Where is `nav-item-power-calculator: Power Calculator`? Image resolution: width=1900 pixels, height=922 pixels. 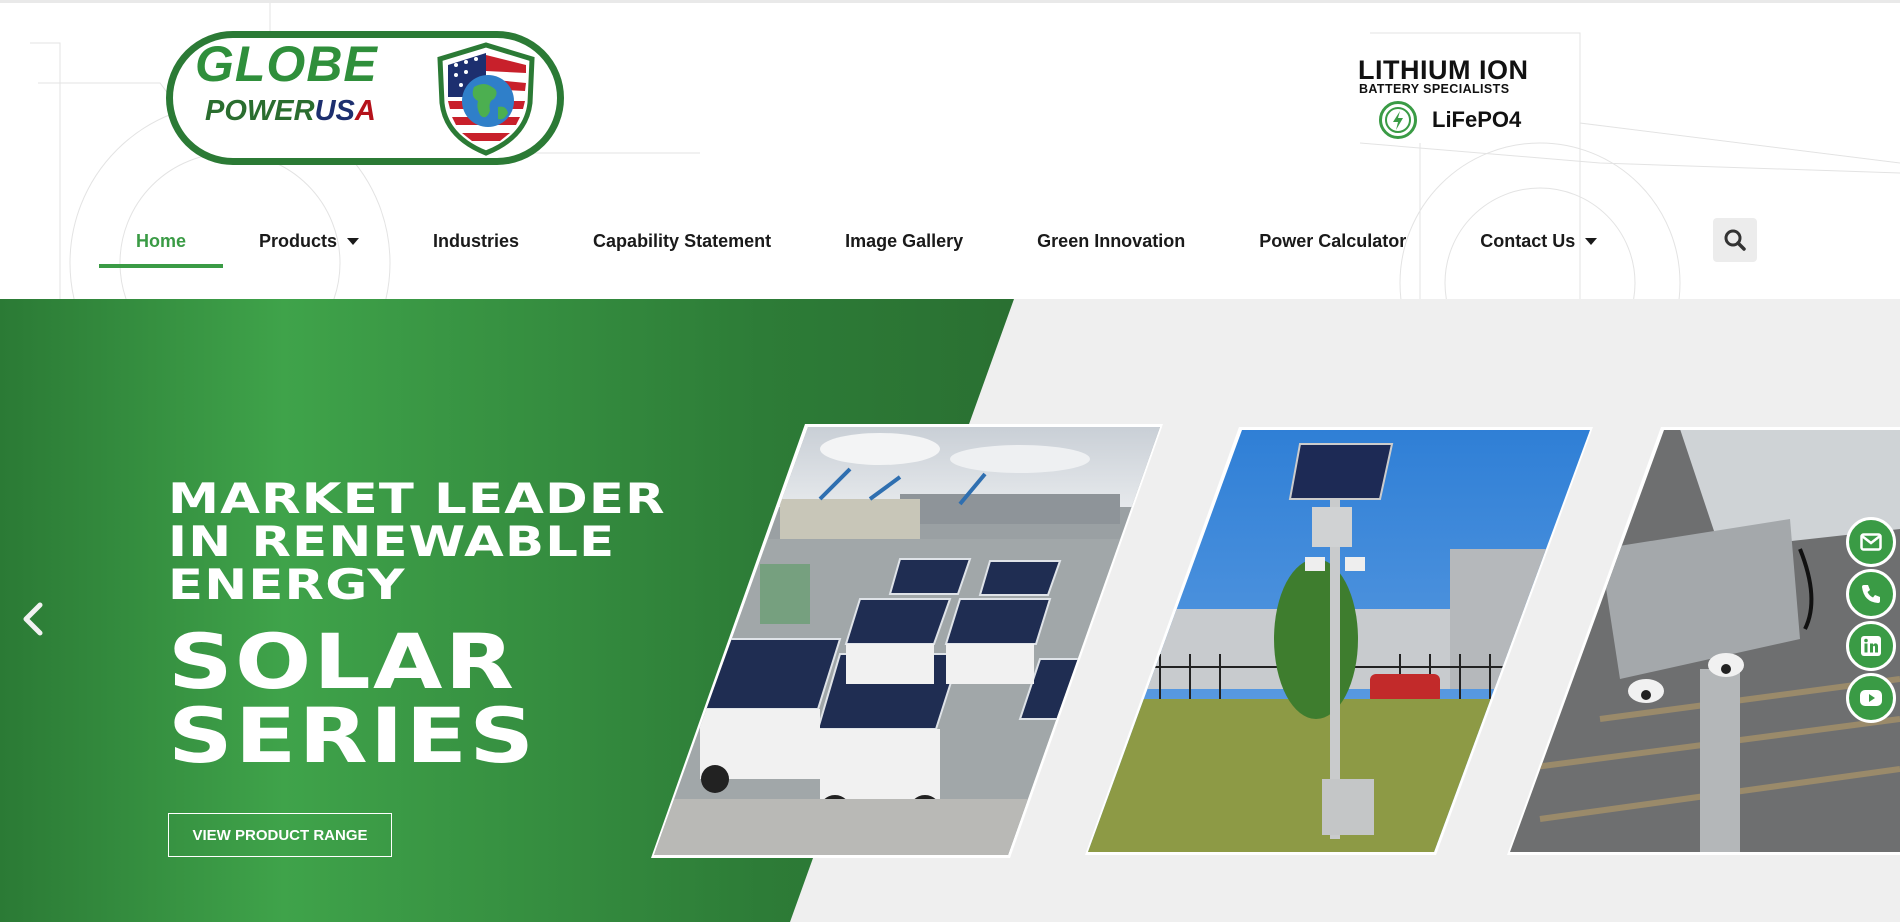
nav-item-power-calculator: Power Calculator is located at coordinates (1332, 241).